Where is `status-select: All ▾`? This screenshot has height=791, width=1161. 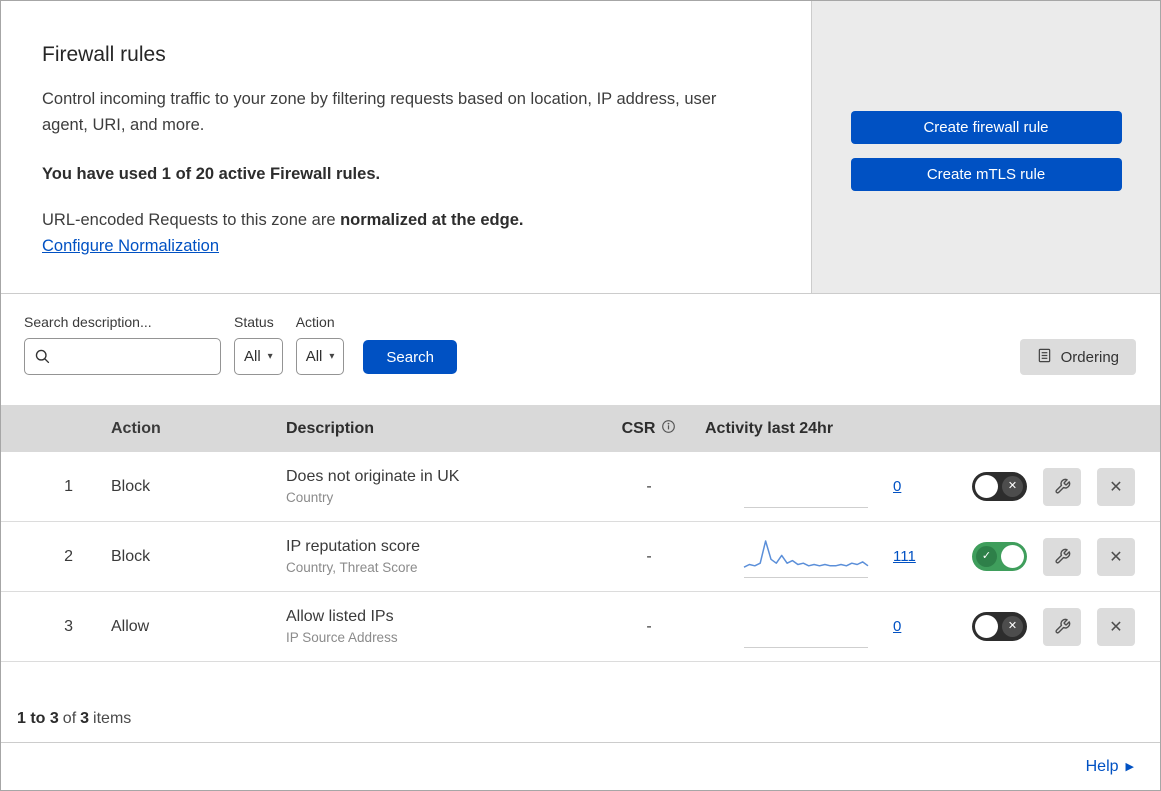
status-select: All ▾ is located at coordinates (258, 356).